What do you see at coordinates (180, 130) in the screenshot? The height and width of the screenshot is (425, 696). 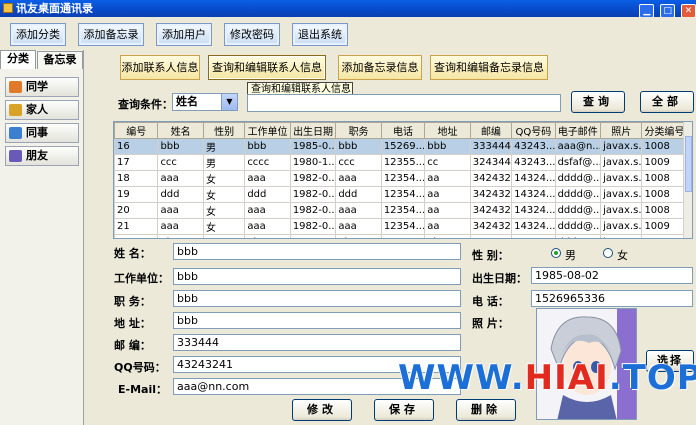 I see `column-header: 姓名` at bounding box center [180, 130].